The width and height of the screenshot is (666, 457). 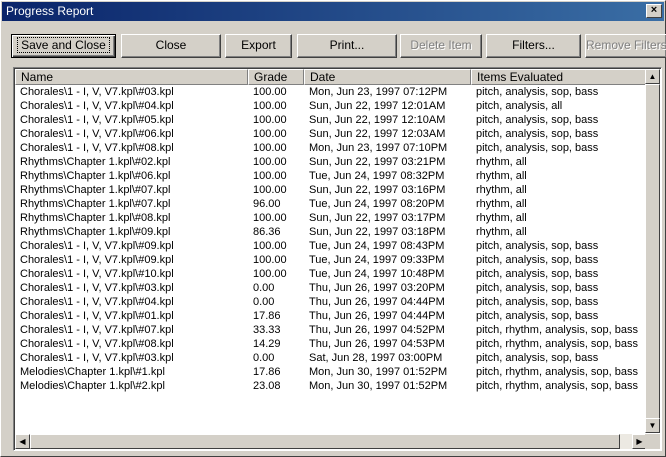 What do you see at coordinates (519, 106) in the screenshot?
I see `cell-items-evaluated: pitch, analysis, all` at bounding box center [519, 106].